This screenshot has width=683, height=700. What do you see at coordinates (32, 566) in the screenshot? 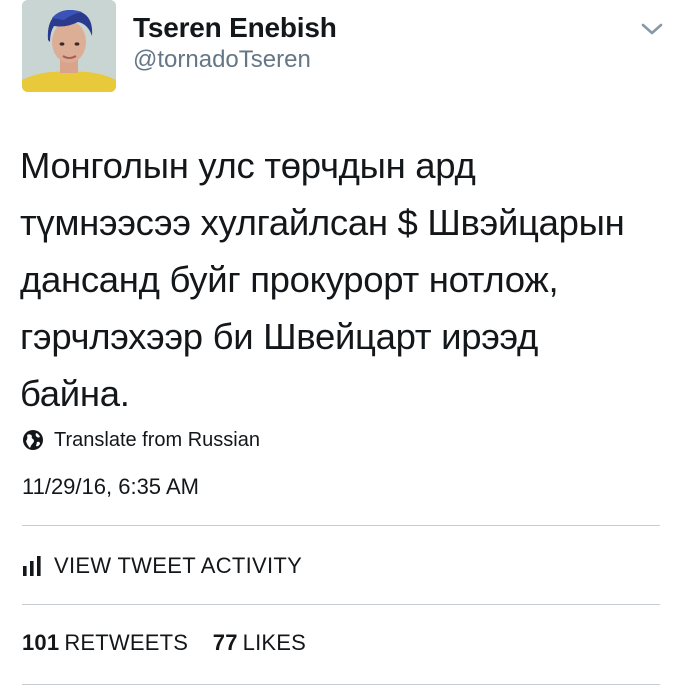
I see `bar-chart-icon` at bounding box center [32, 566].